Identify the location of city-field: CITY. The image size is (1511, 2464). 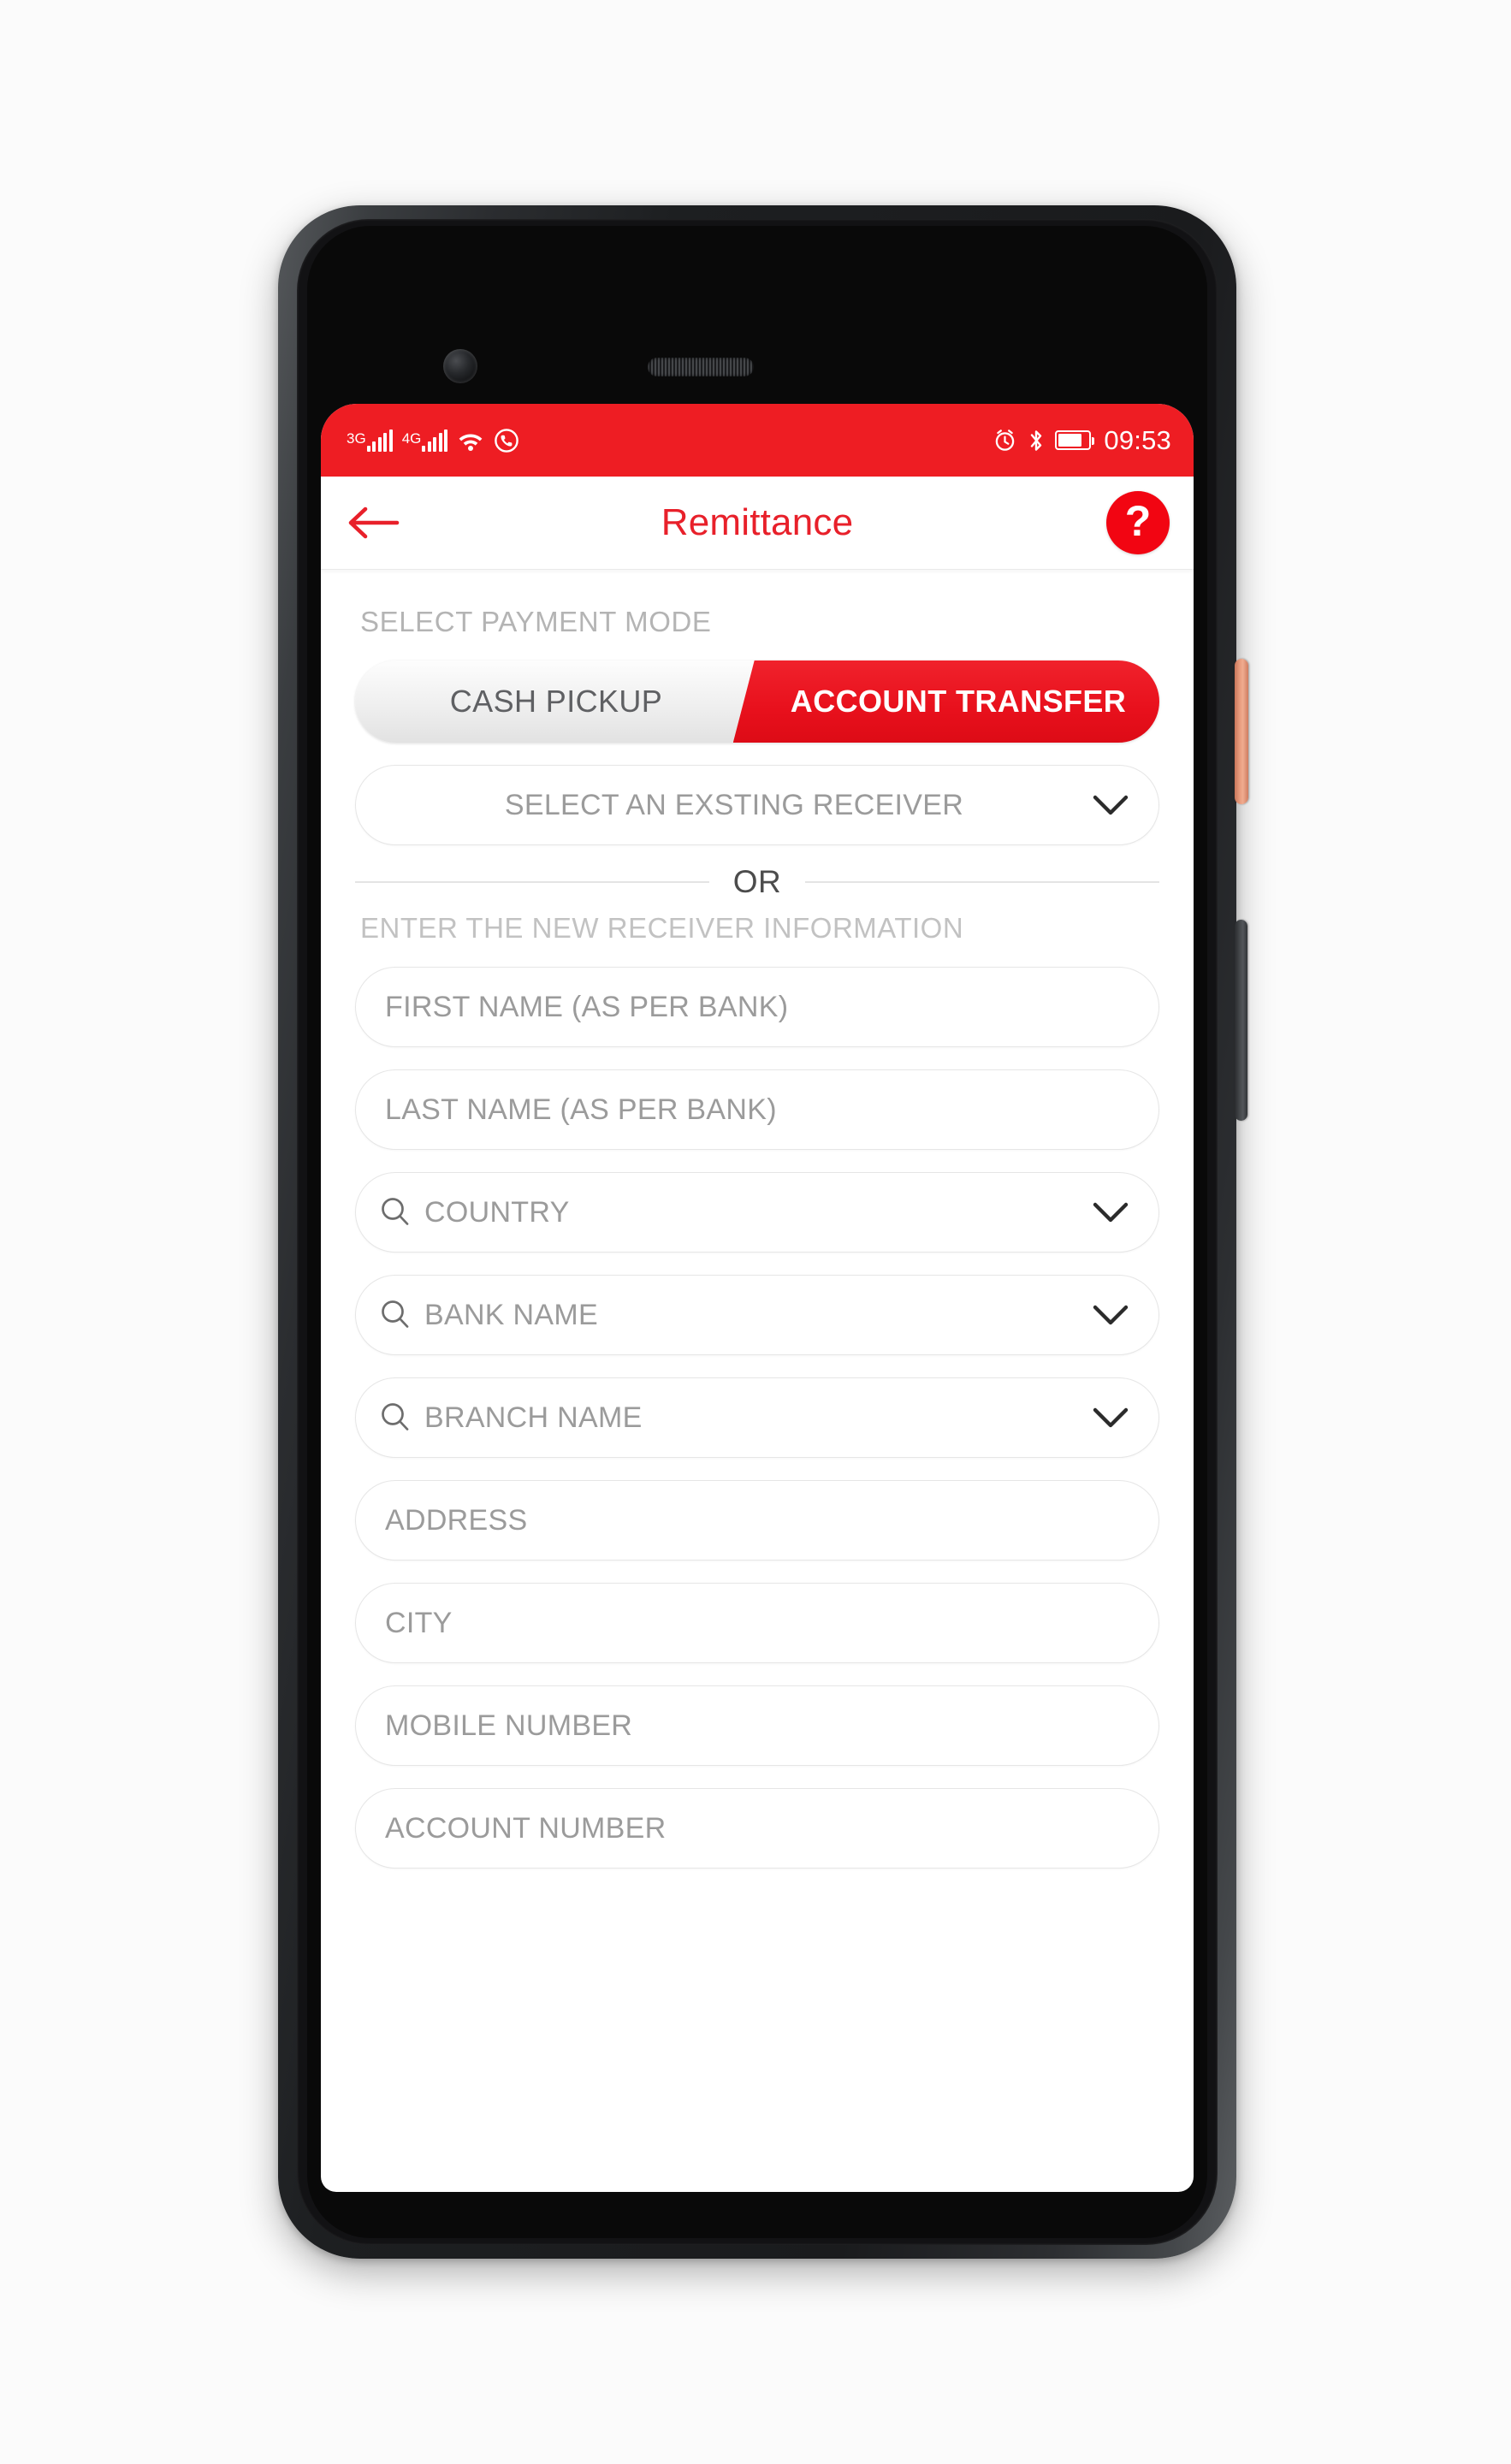
(757, 1623).